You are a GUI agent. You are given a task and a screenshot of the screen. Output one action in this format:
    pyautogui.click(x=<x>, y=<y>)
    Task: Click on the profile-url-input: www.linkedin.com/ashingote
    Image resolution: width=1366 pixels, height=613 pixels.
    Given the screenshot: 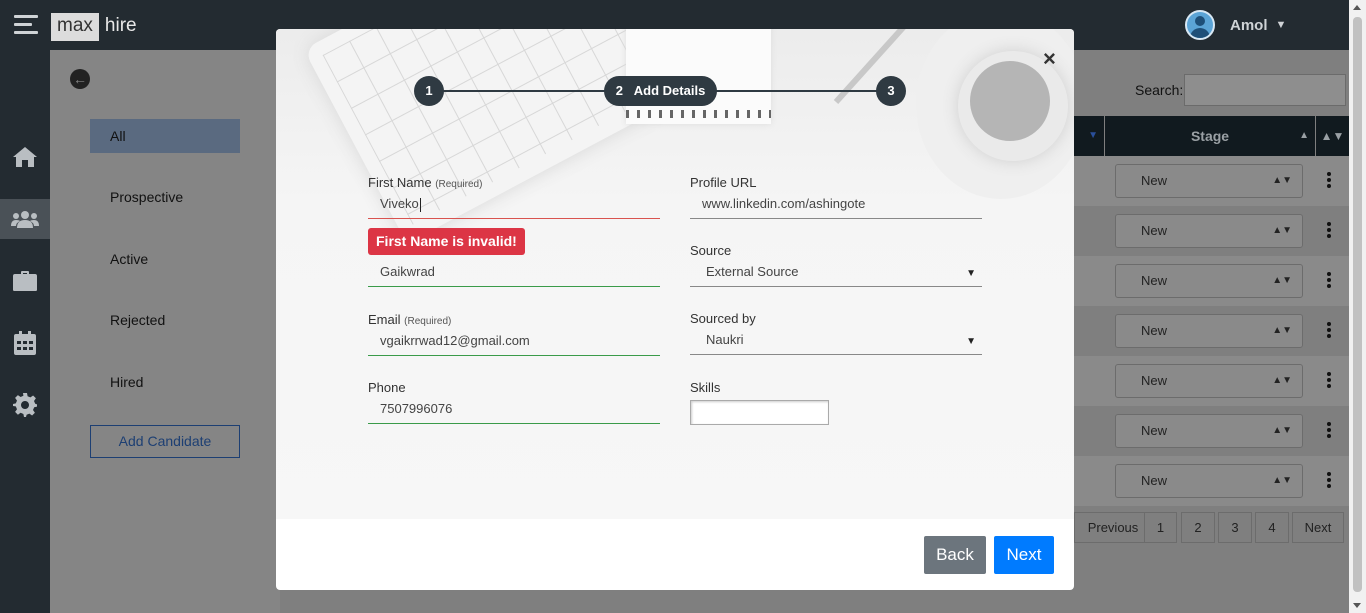 What is the action you would take?
    pyautogui.click(x=836, y=206)
    